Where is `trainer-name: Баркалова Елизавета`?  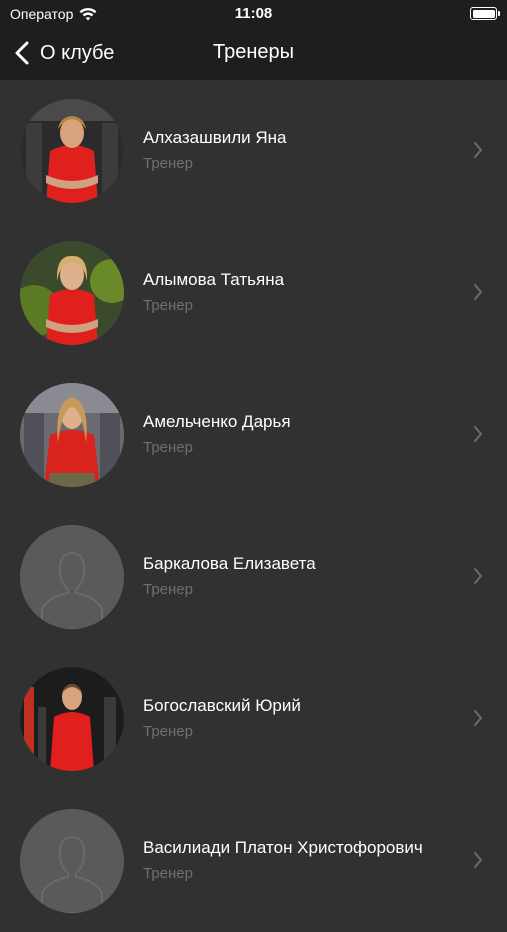
trainer-name: Баркалова Елизавета is located at coordinates (229, 563).